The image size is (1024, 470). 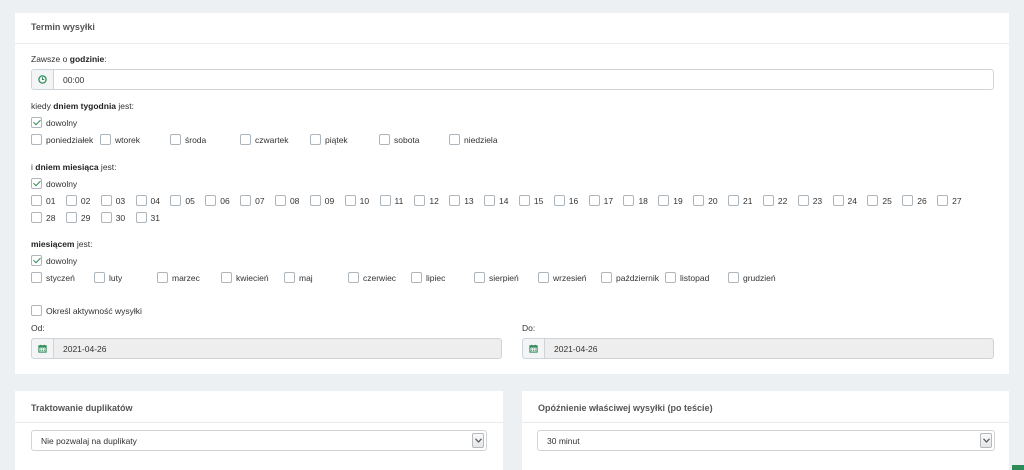 What do you see at coordinates (36, 260) in the screenshot?
I see `month-any-checkbox` at bounding box center [36, 260].